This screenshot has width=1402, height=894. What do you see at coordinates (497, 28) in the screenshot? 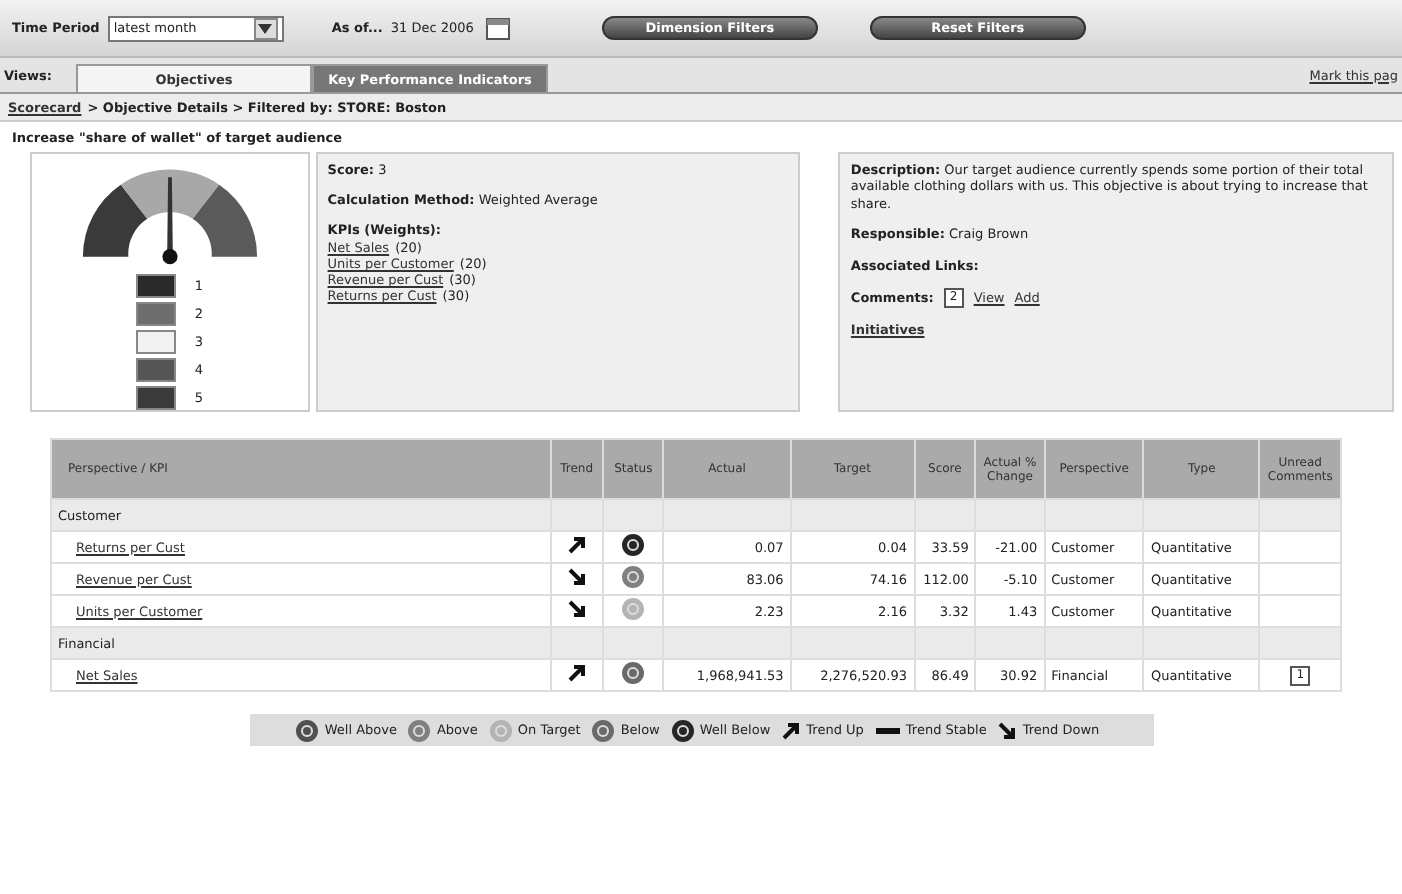
I see `calendar-icon` at bounding box center [497, 28].